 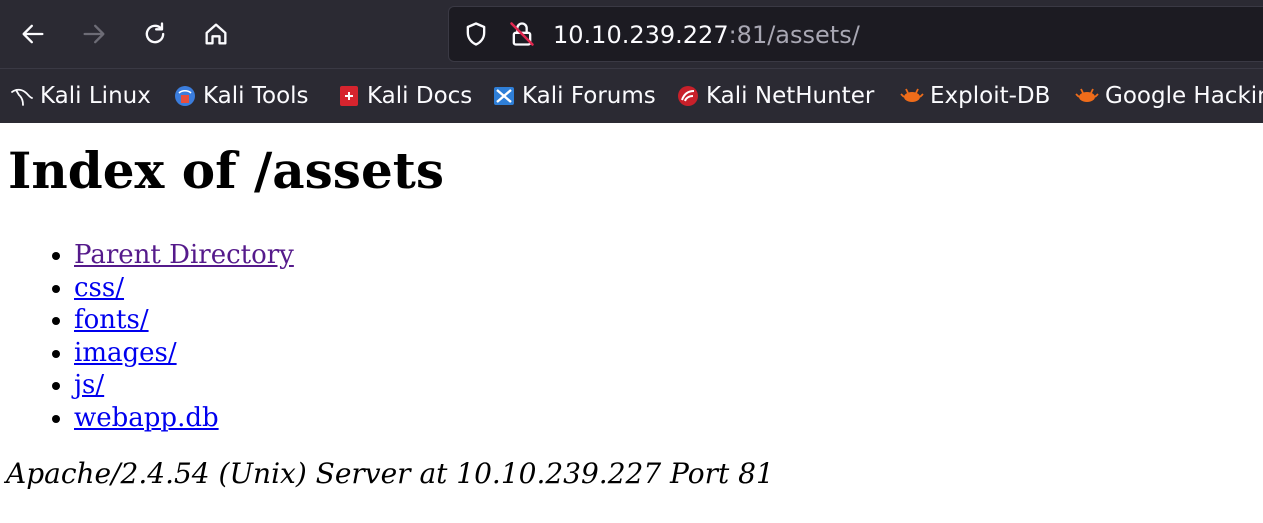 What do you see at coordinates (184, 320) in the screenshot?
I see `list-item: fonts/` at bounding box center [184, 320].